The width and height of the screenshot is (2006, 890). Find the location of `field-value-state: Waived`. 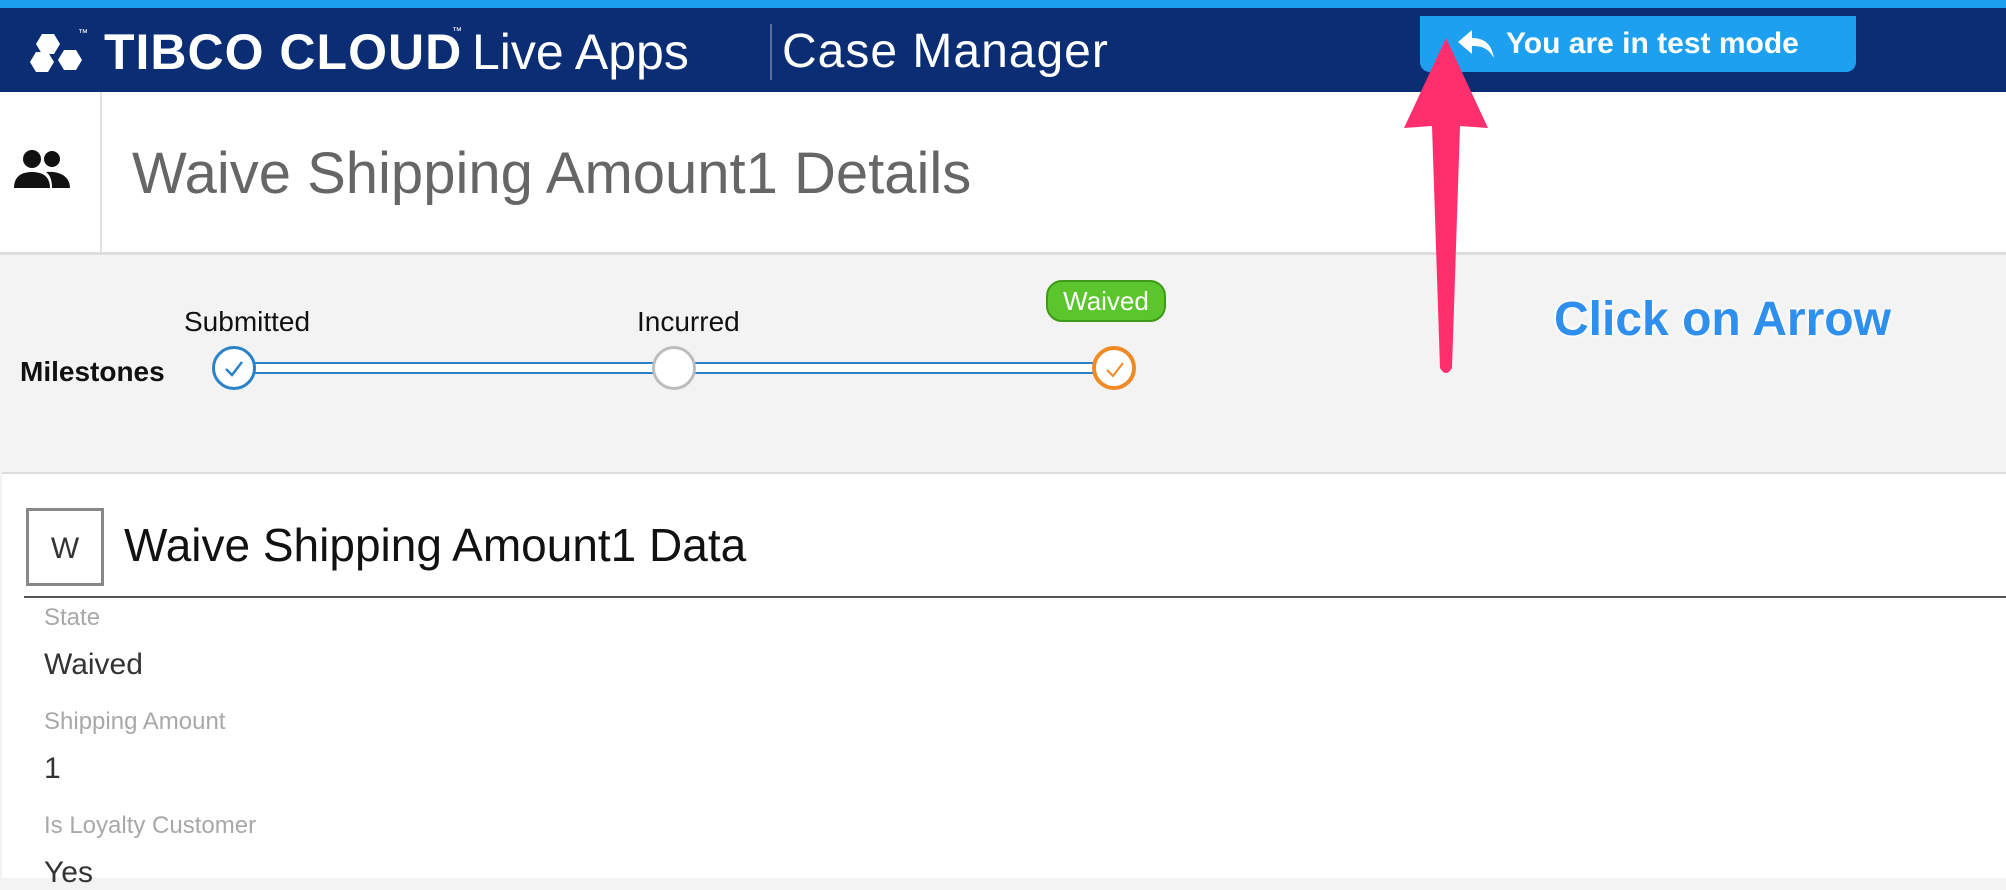

field-value-state: Waived is located at coordinates (93, 664).